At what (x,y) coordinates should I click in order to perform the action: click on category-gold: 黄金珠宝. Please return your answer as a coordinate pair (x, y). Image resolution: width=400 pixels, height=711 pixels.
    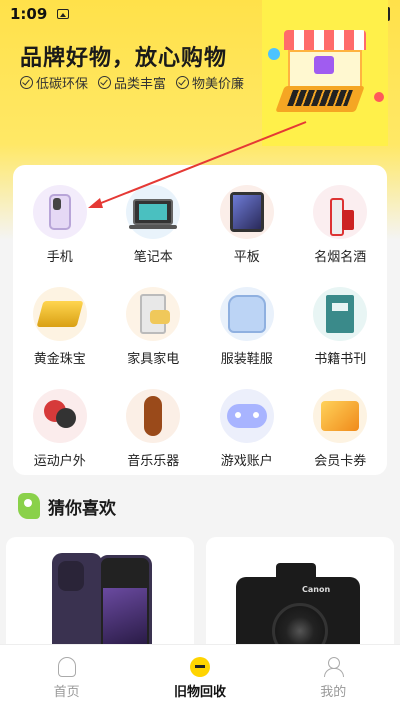
    Looking at the image, I should click on (60, 327).